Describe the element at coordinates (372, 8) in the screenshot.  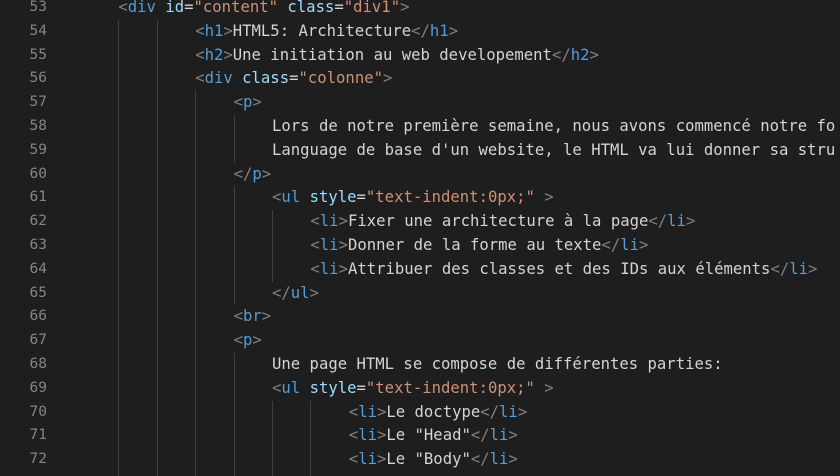
I see `token-string: "div1"` at that location.